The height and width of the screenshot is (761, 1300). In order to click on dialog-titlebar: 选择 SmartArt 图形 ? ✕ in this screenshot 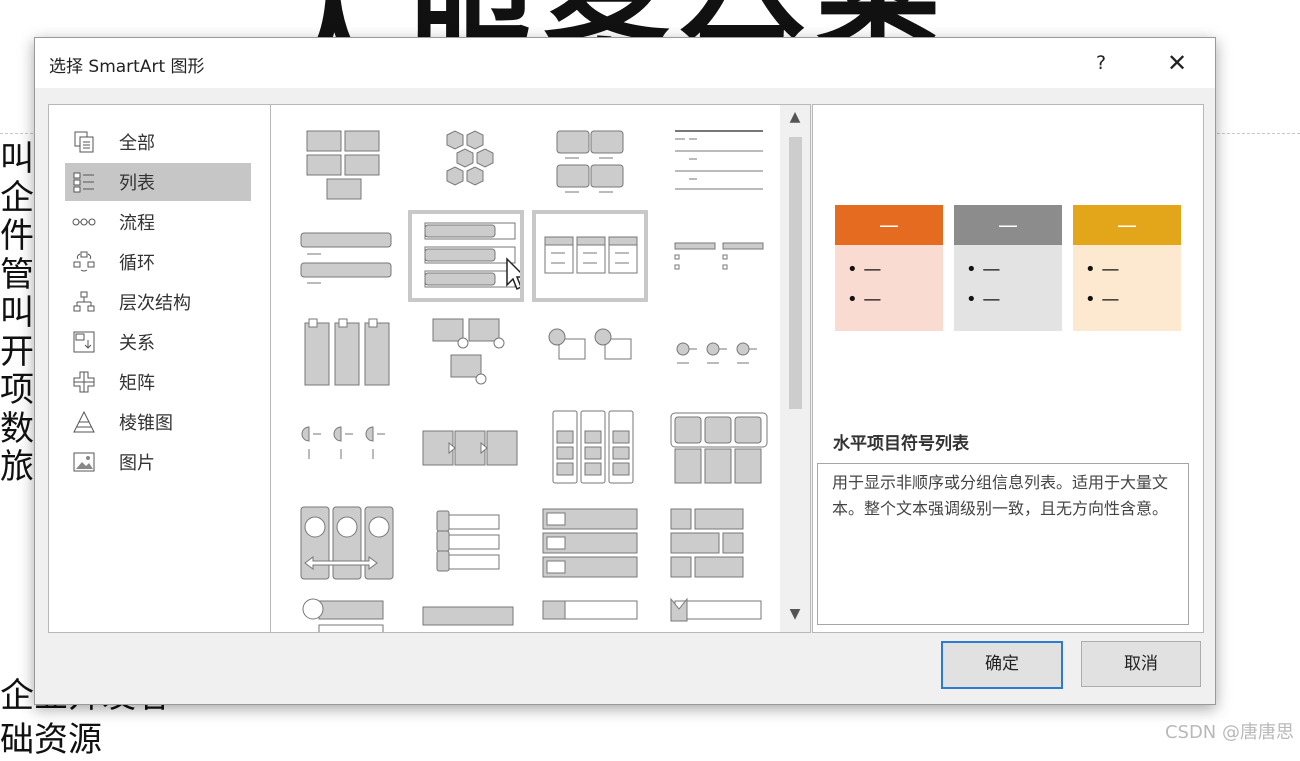, I will do `click(625, 63)`.